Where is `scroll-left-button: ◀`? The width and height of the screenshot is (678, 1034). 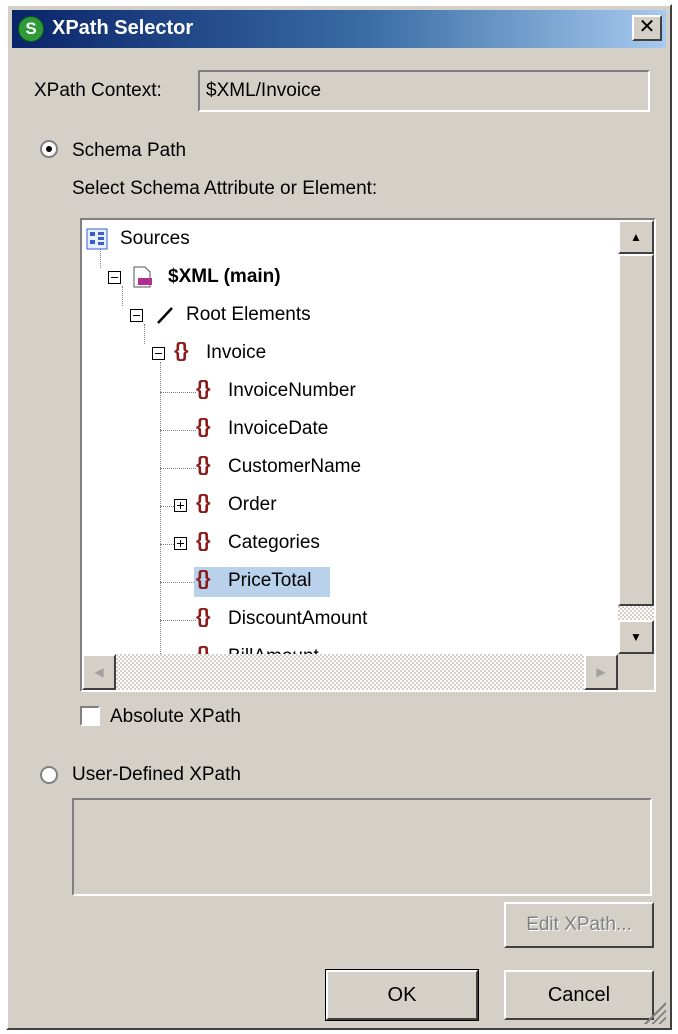 scroll-left-button: ◀ is located at coordinates (99, 672).